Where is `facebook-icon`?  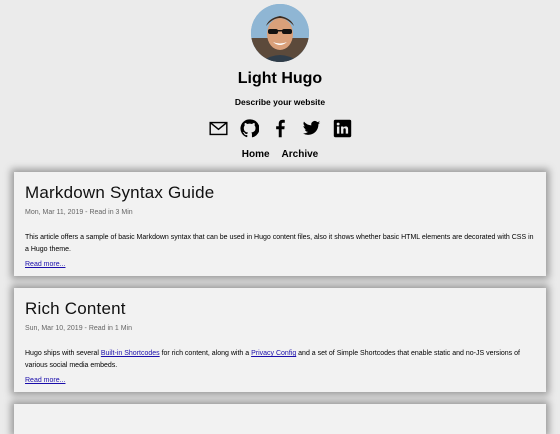 facebook-icon is located at coordinates (280, 128).